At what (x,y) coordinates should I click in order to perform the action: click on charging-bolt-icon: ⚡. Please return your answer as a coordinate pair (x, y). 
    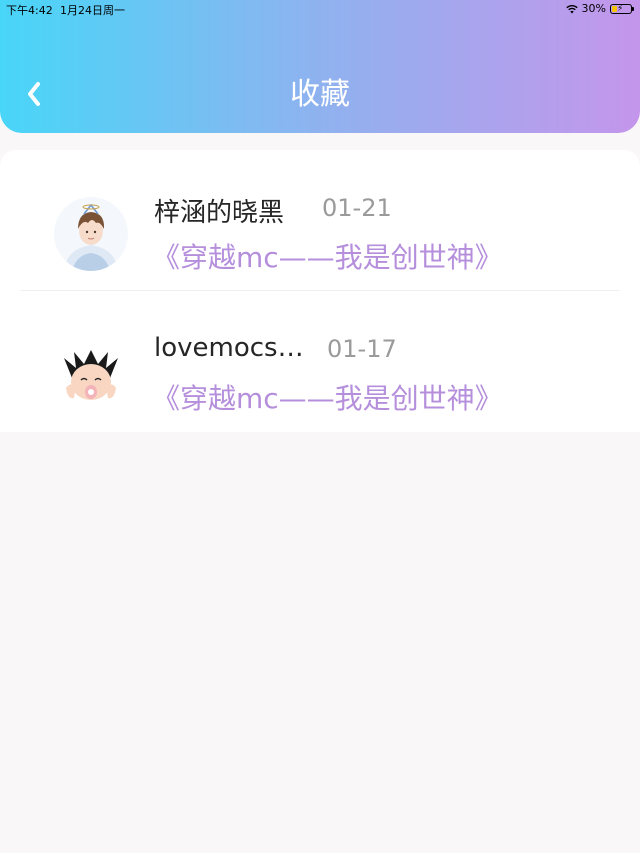
    Looking at the image, I should click on (620, 8).